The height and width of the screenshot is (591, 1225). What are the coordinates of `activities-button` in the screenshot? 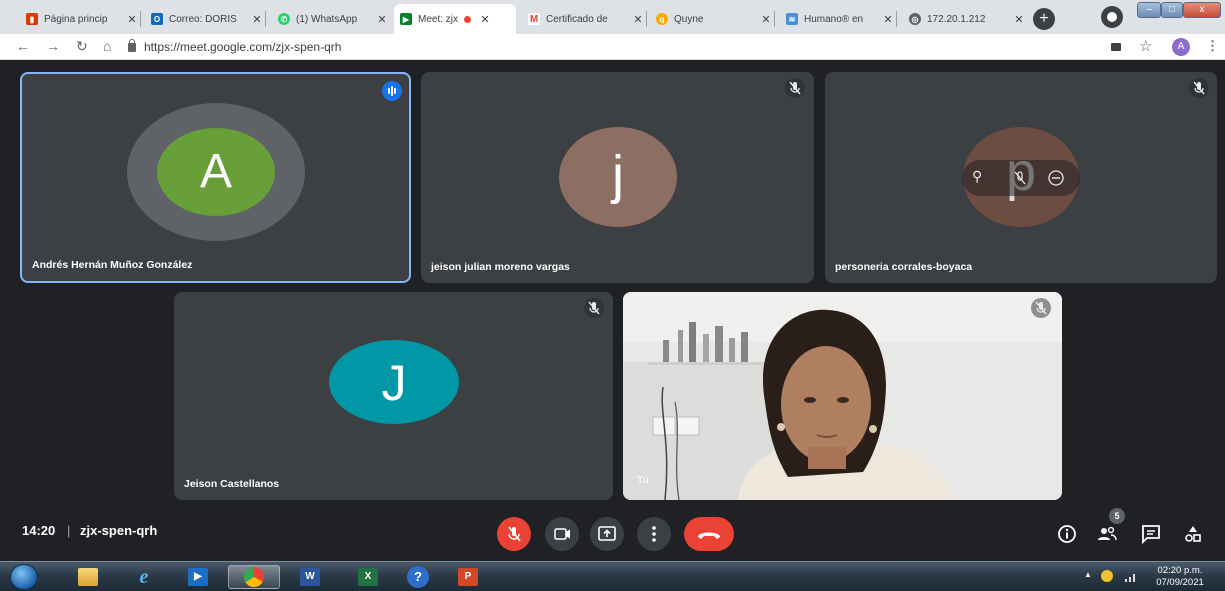 It's located at (1193, 534).